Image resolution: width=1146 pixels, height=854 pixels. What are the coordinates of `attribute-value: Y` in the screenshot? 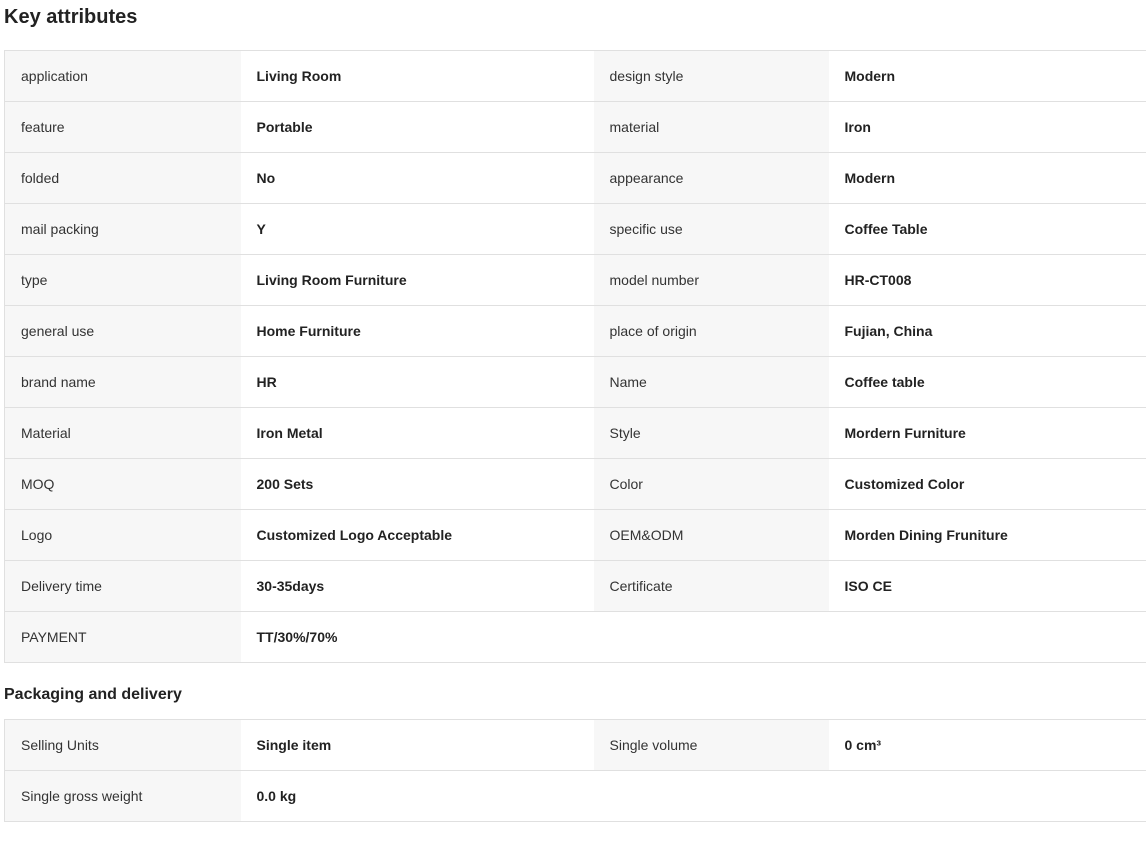 It's located at (417, 229).